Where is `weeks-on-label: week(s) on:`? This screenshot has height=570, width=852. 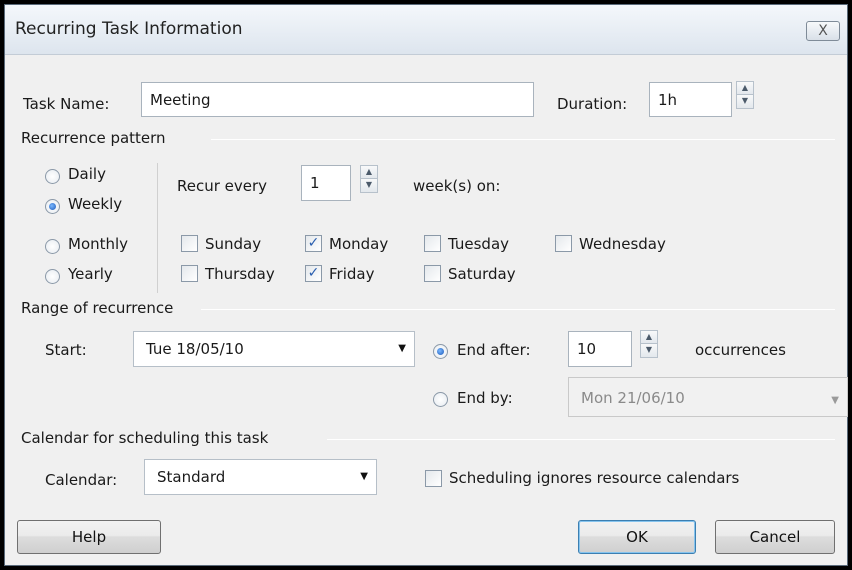
weeks-on-label: week(s) on: is located at coordinates (457, 186).